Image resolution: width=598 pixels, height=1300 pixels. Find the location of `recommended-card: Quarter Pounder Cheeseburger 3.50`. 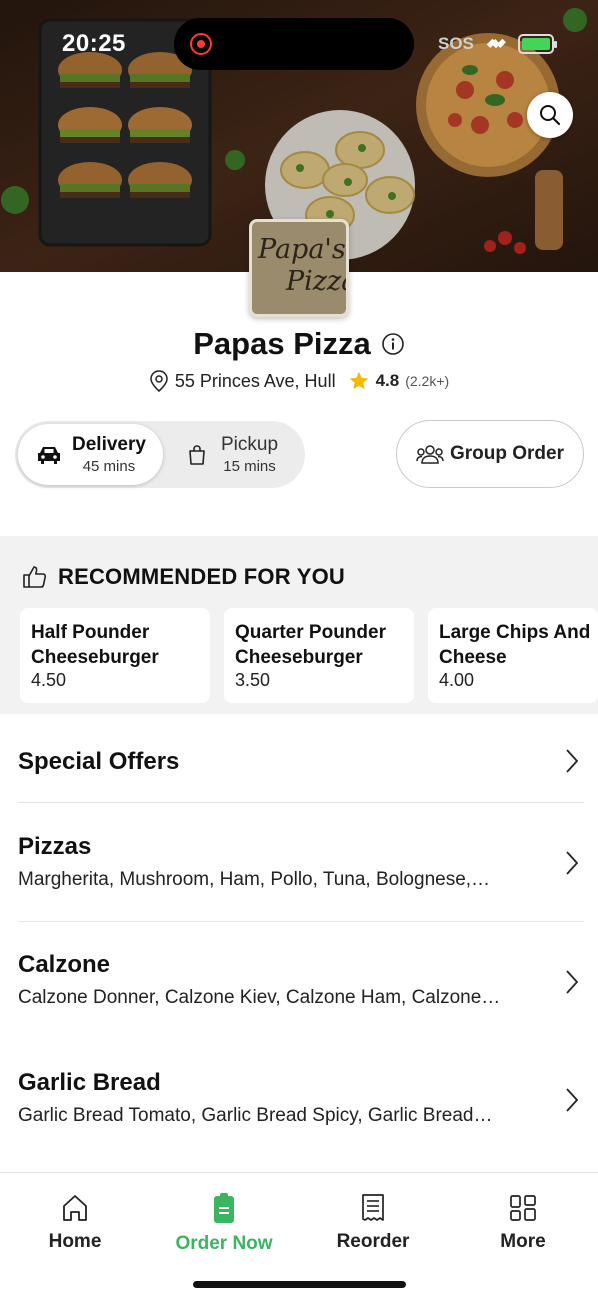

recommended-card: Quarter Pounder Cheeseburger 3.50 is located at coordinates (319, 655).